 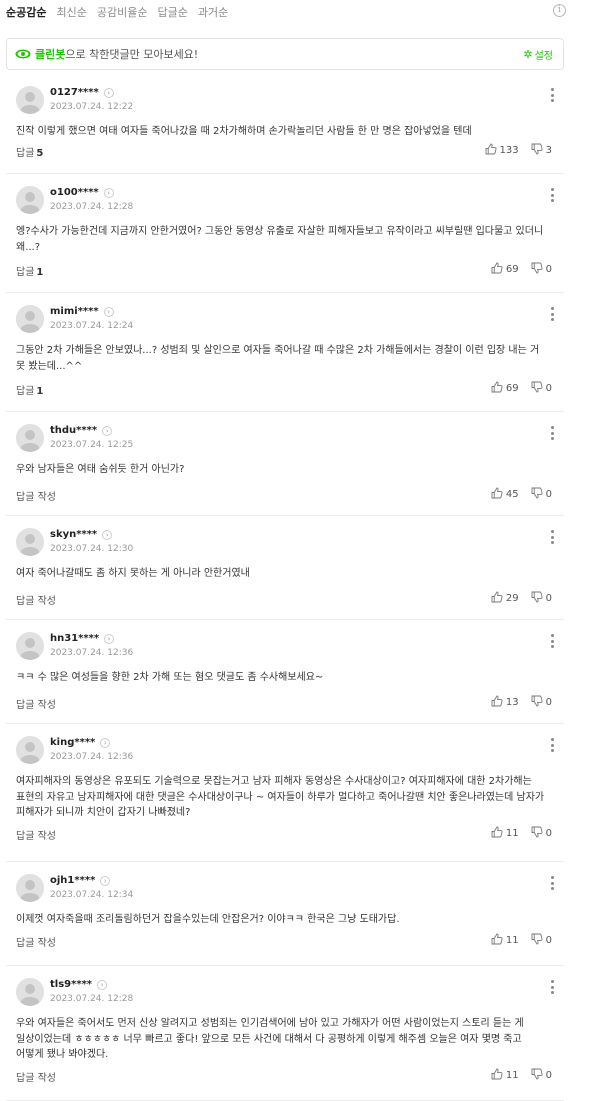 I want to click on comment-username-row: o100**** ›, so click(x=82, y=192).